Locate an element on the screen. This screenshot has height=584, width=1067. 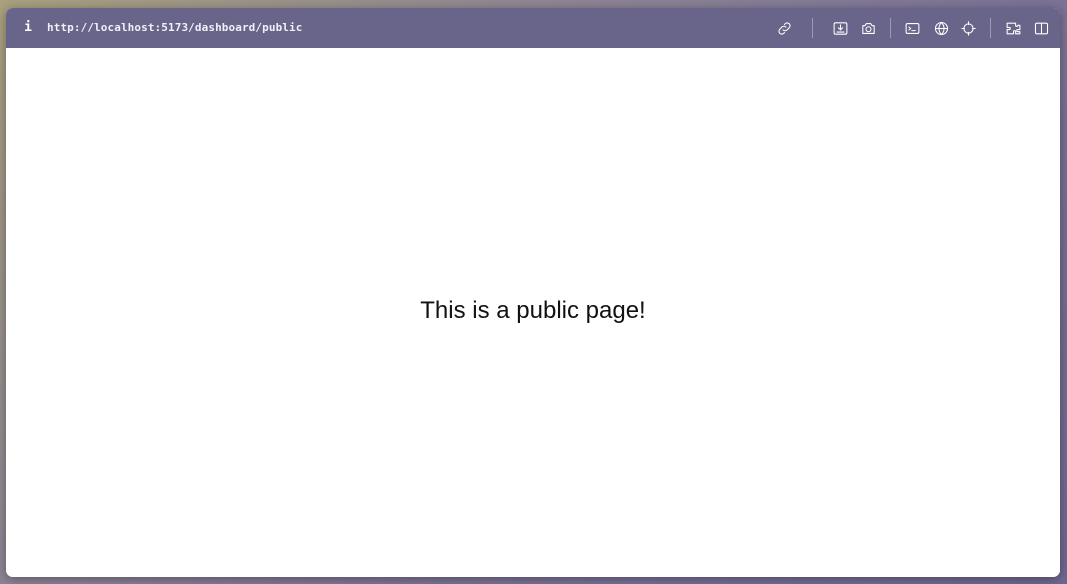
terminal-icon is located at coordinates (912, 28).